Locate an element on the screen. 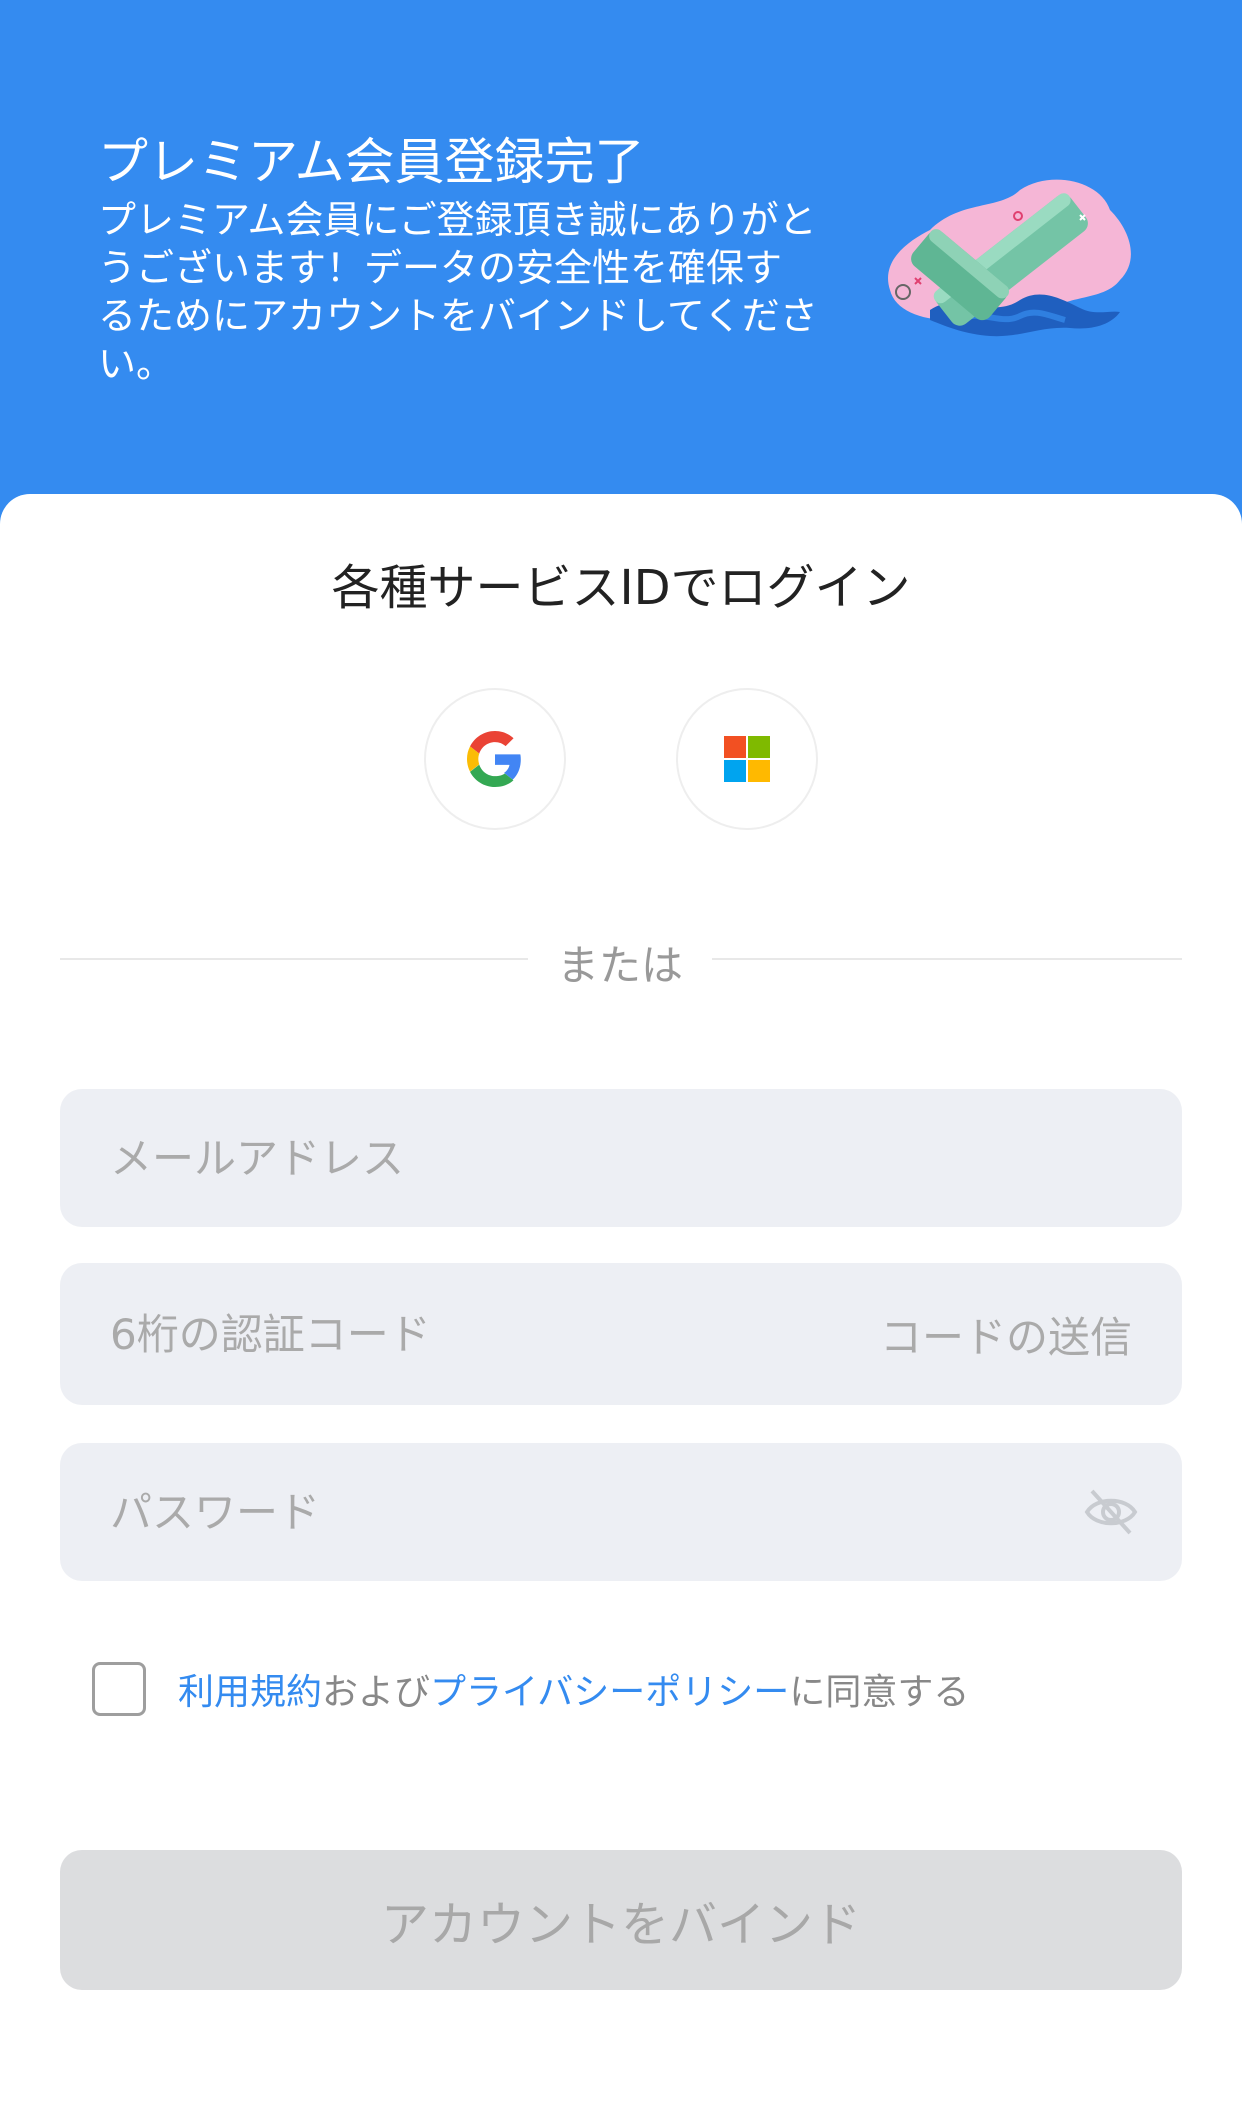 The width and height of the screenshot is (1242, 2119). divider-text: または is located at coordinates (619, 965).